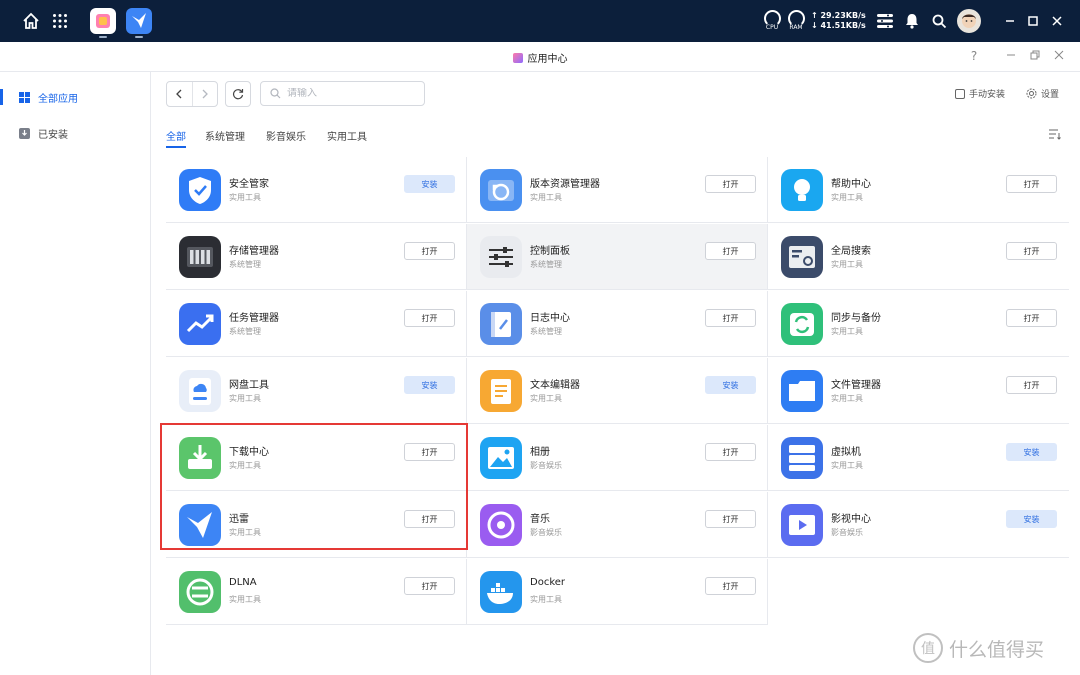 This screenshot has height=675, width=1080. Describe the element at coordinates (75, 97) in the screenshot. I see `sidebar-item-all-apps: 全部应用` at that location.